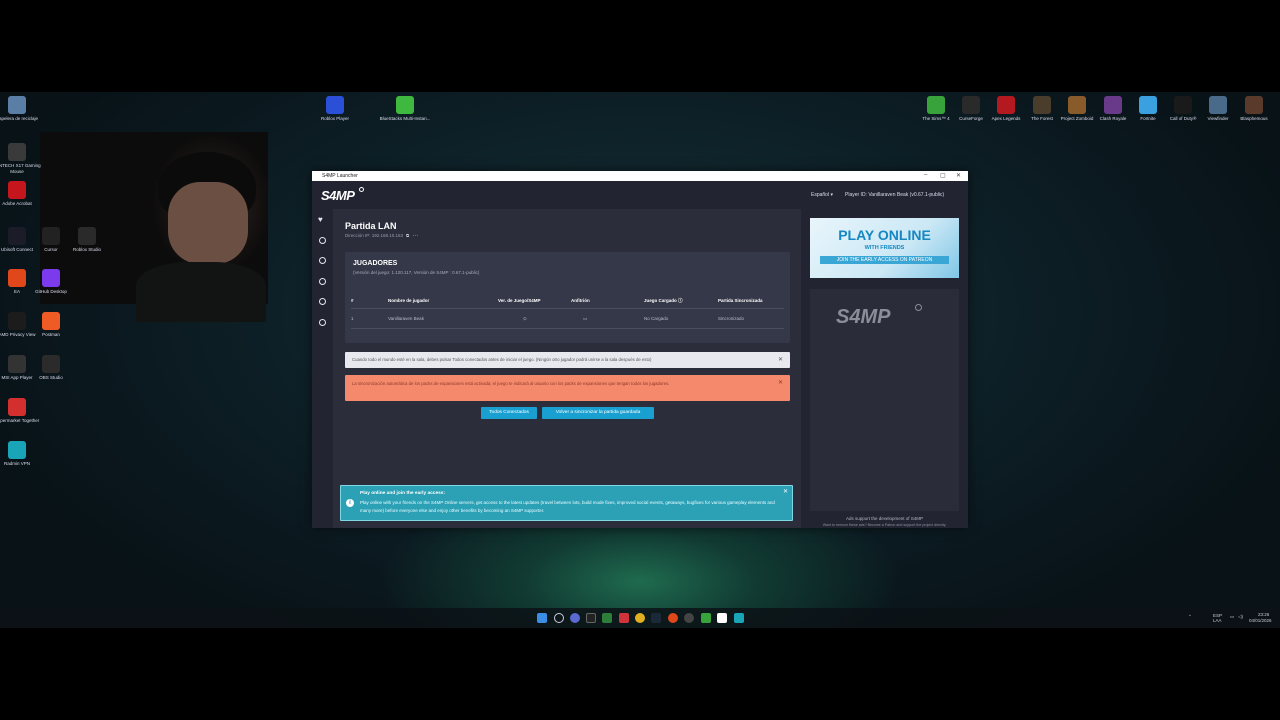 The width and height of the screenshot is (1280, 720). Describe the element at coordinates (925, 175) in the screenshot. I see `minimize-button: –` at that location.